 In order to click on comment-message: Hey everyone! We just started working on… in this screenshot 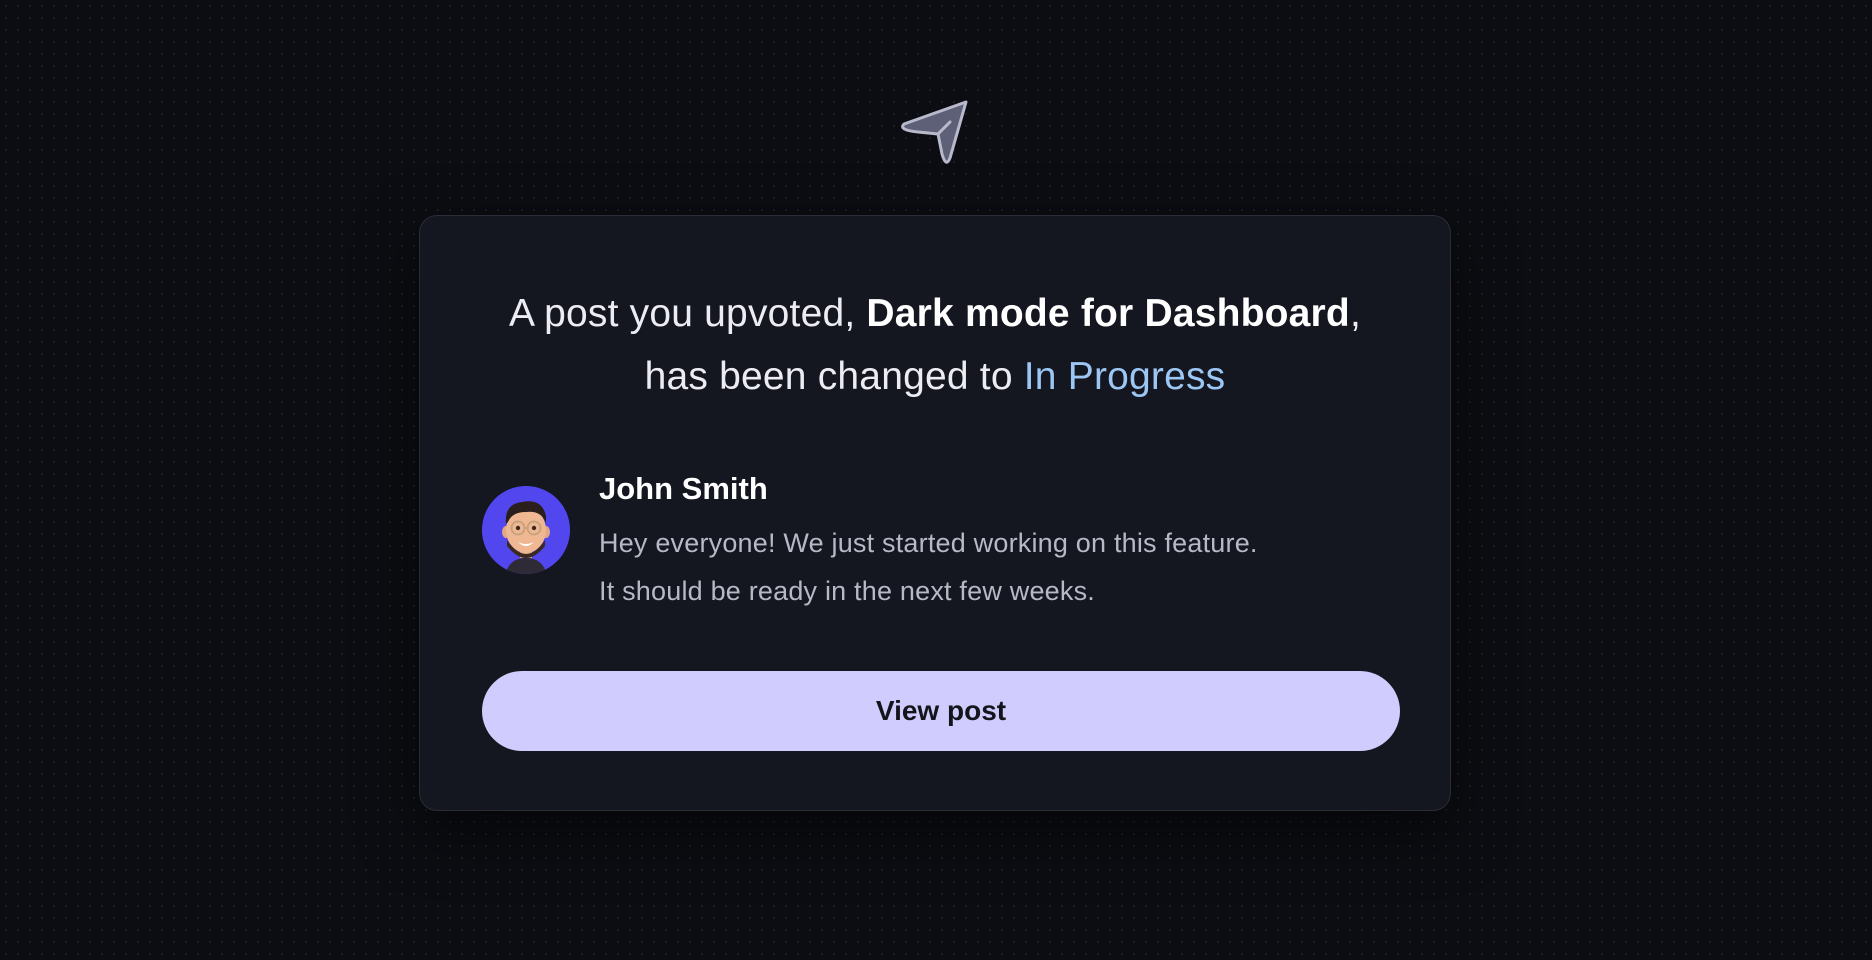, I will do `click(1009, 567)`.